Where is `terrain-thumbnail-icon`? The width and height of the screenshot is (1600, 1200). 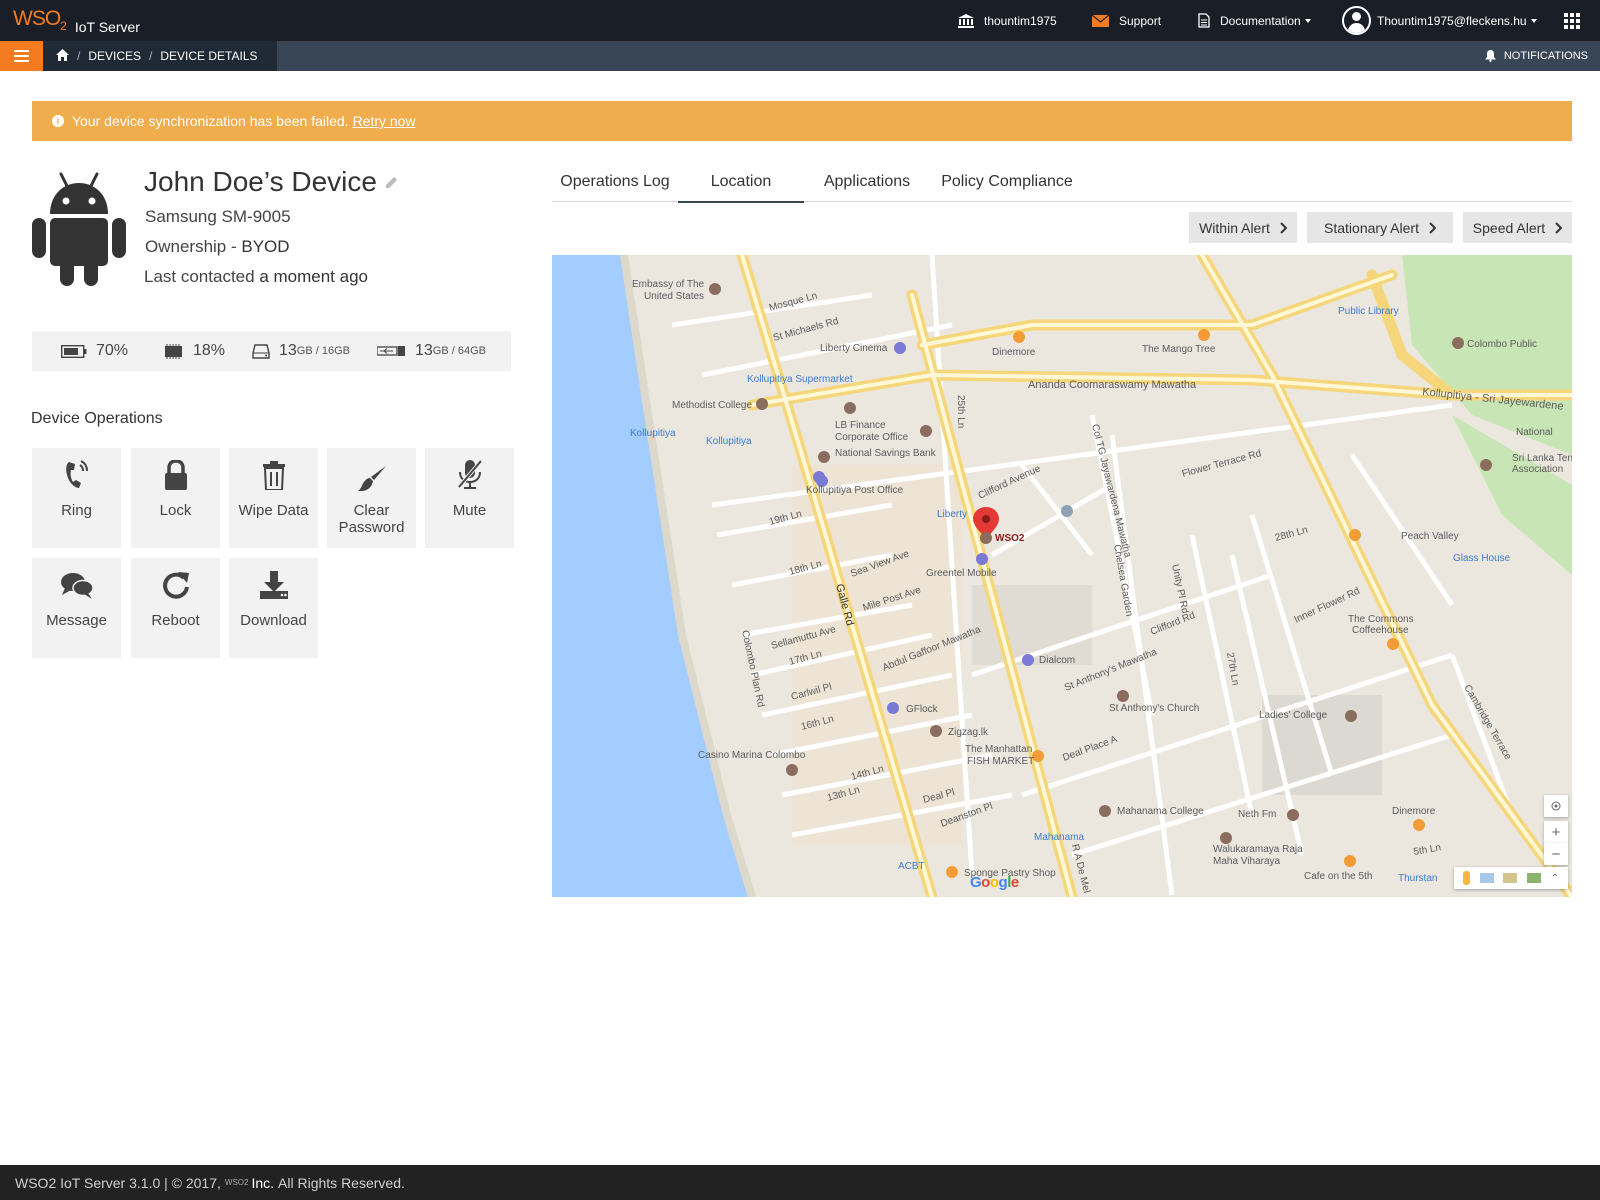
terrain-thumbnail-icon is located at coordinates (1510, 878).